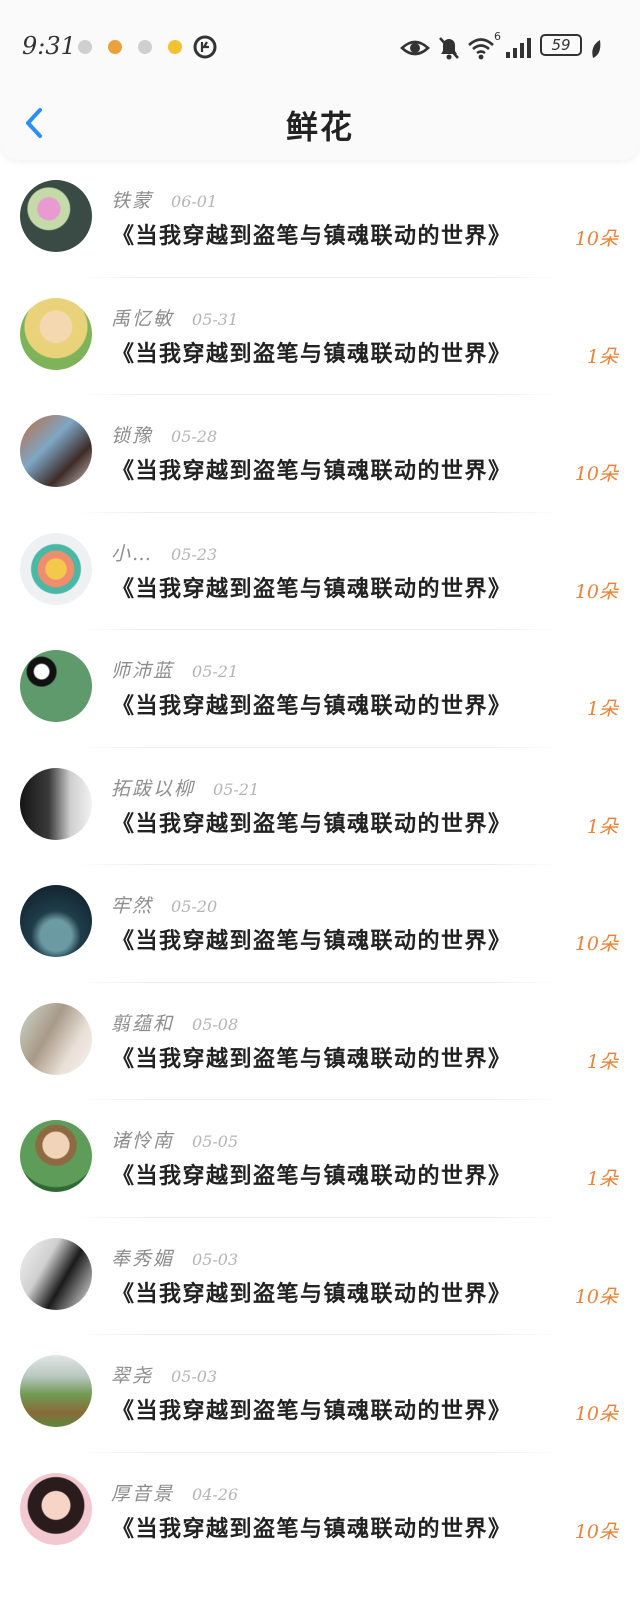 The height and width of the screenshot is (1598, 640). I want to click on list-item: 牢然 05-20 《当我穿越到盗笔与镇魂联动的世界》 10朵, so click(320, 924).